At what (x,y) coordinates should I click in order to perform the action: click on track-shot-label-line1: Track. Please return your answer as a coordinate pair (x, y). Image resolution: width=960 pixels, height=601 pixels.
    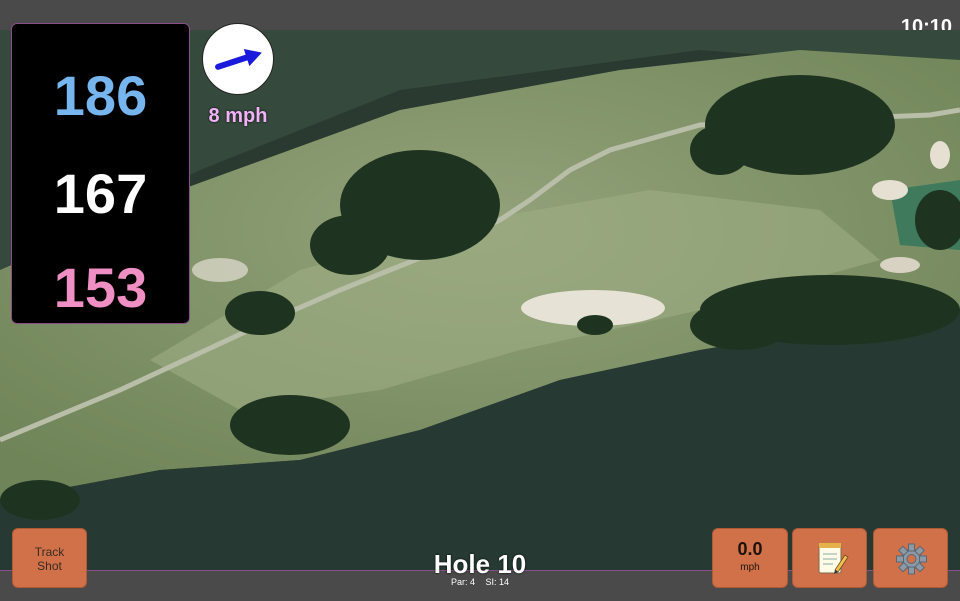
    Looking at the image, I should click on (49, 552).